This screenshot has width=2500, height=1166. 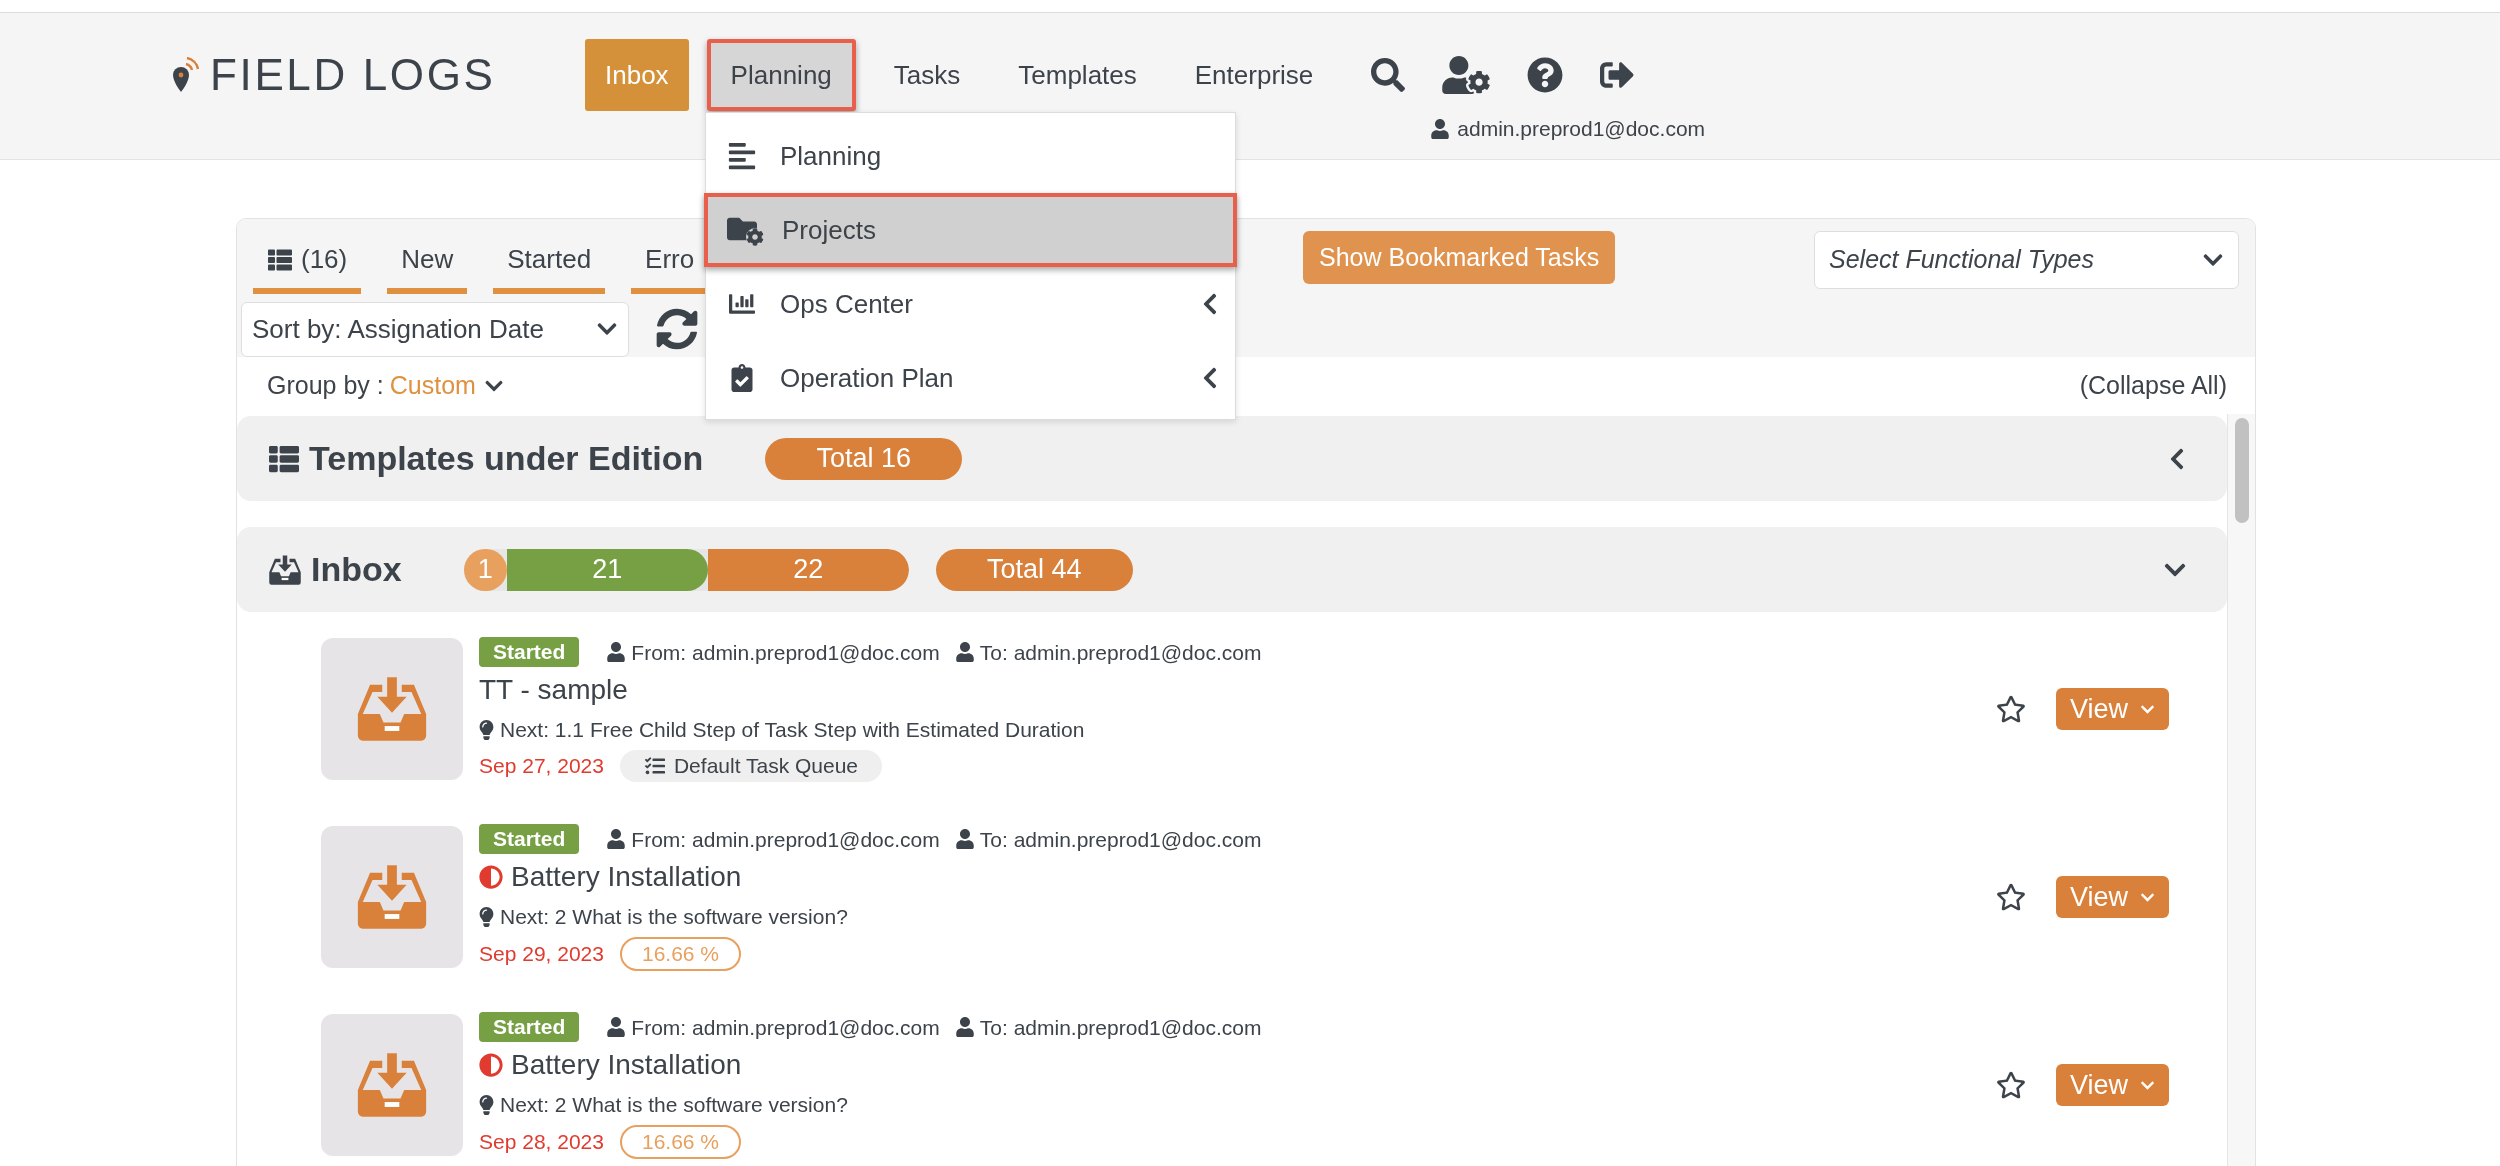 I want to click on nav-tab: Enterprise, so click(x=1254, y=75).